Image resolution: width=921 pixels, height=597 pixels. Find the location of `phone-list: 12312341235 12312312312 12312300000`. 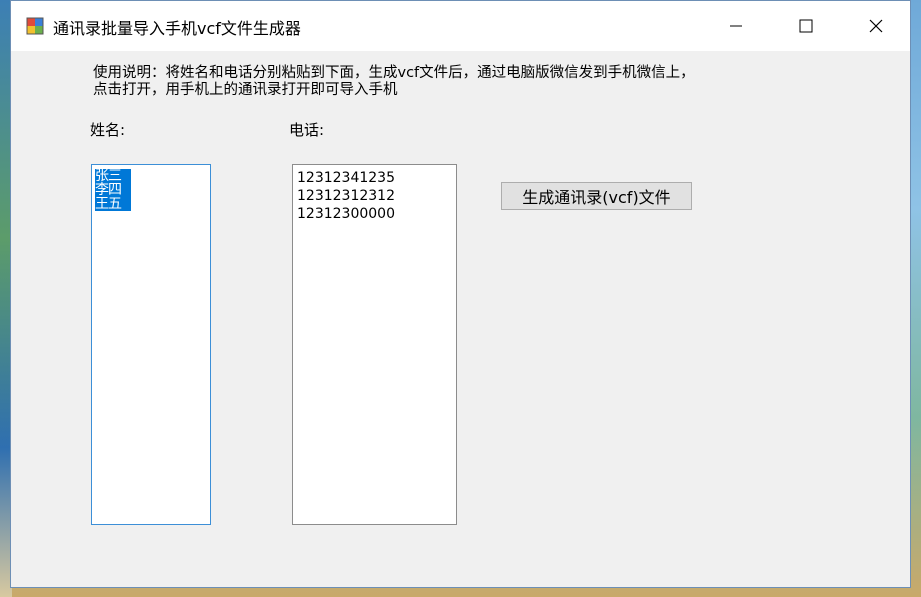

phone-list: 12312341235 12312312312 12312300000 is located at coordinates (346, 196).